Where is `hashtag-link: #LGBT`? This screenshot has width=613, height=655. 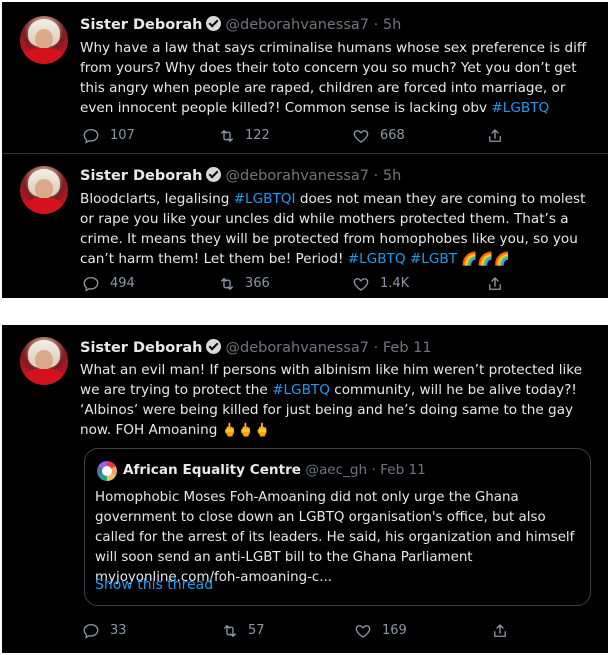
hashtag-link: #LGBT is located at coordinates (433, 259).